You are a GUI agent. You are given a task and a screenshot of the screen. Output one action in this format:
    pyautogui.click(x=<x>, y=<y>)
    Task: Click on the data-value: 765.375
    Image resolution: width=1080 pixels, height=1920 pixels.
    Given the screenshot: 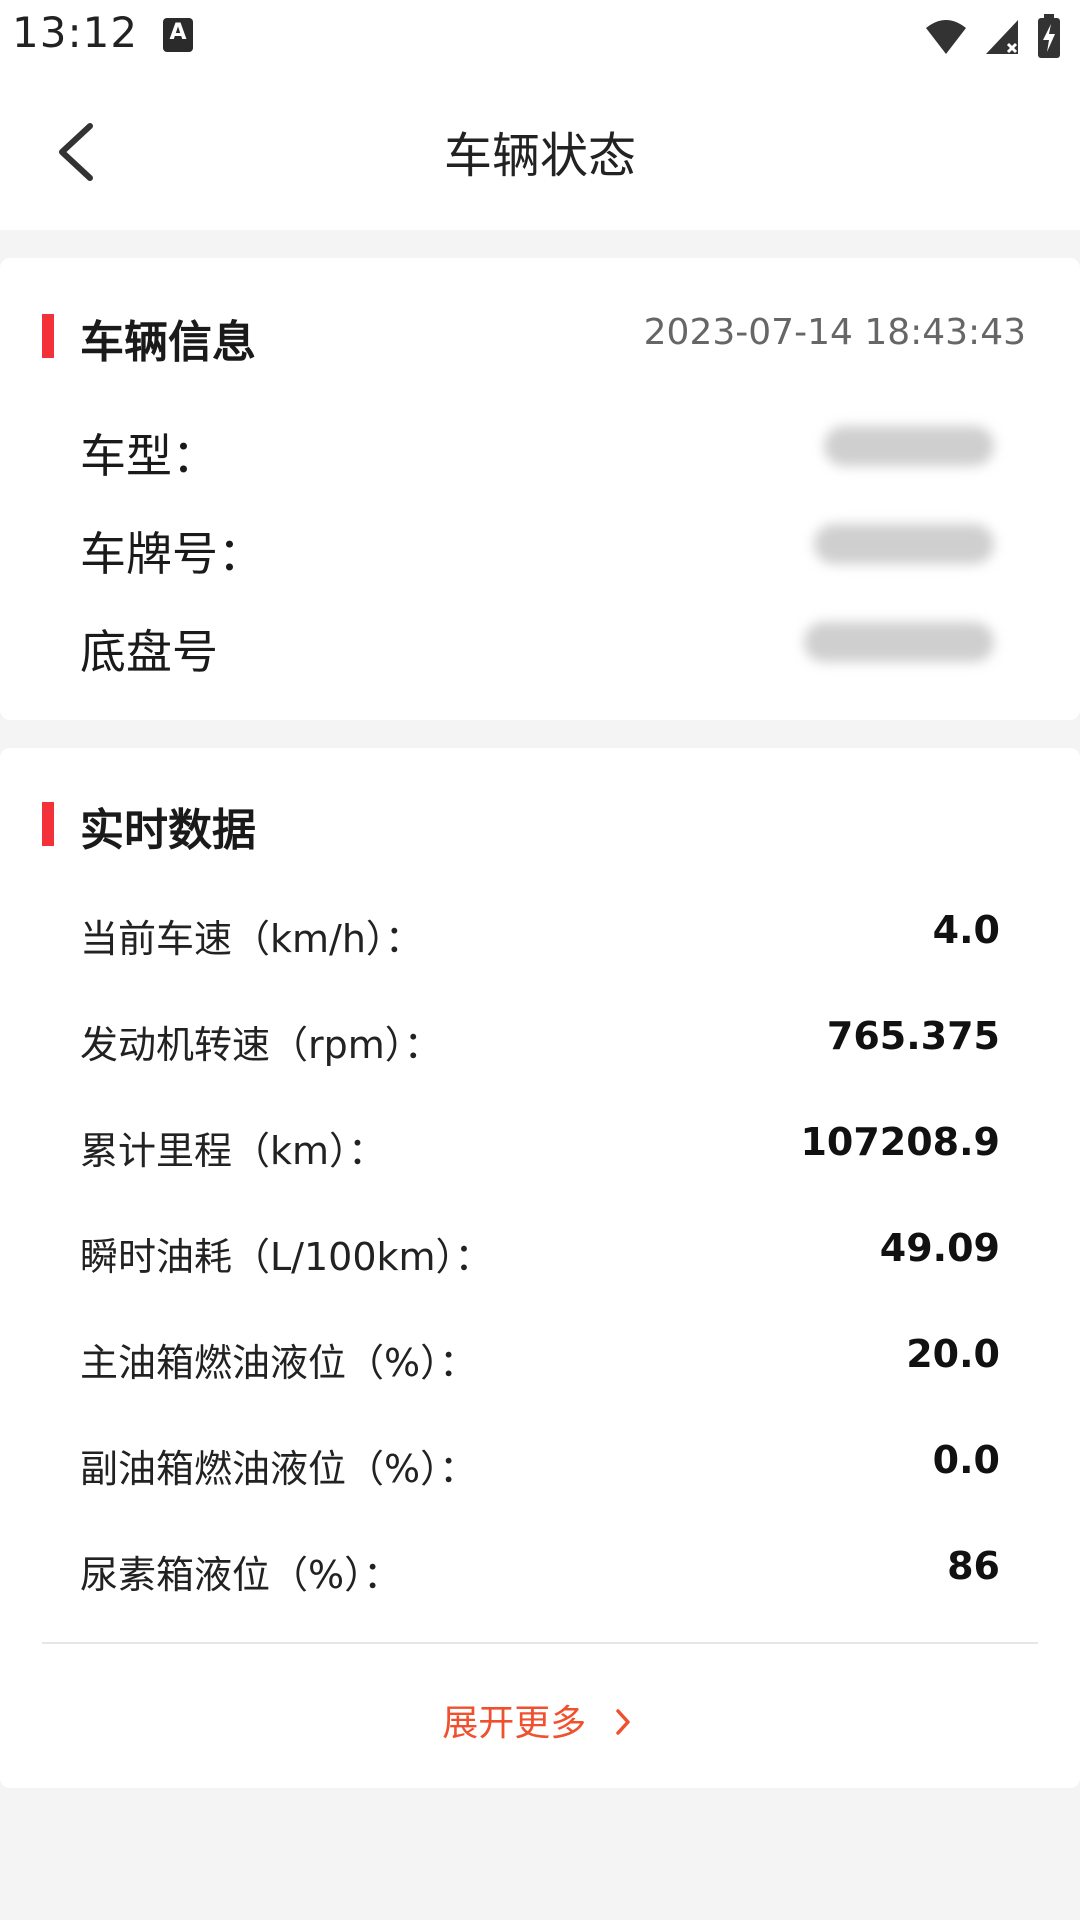 What is the action you would take?
    pyautogui.click(x=913, y=1036)
    